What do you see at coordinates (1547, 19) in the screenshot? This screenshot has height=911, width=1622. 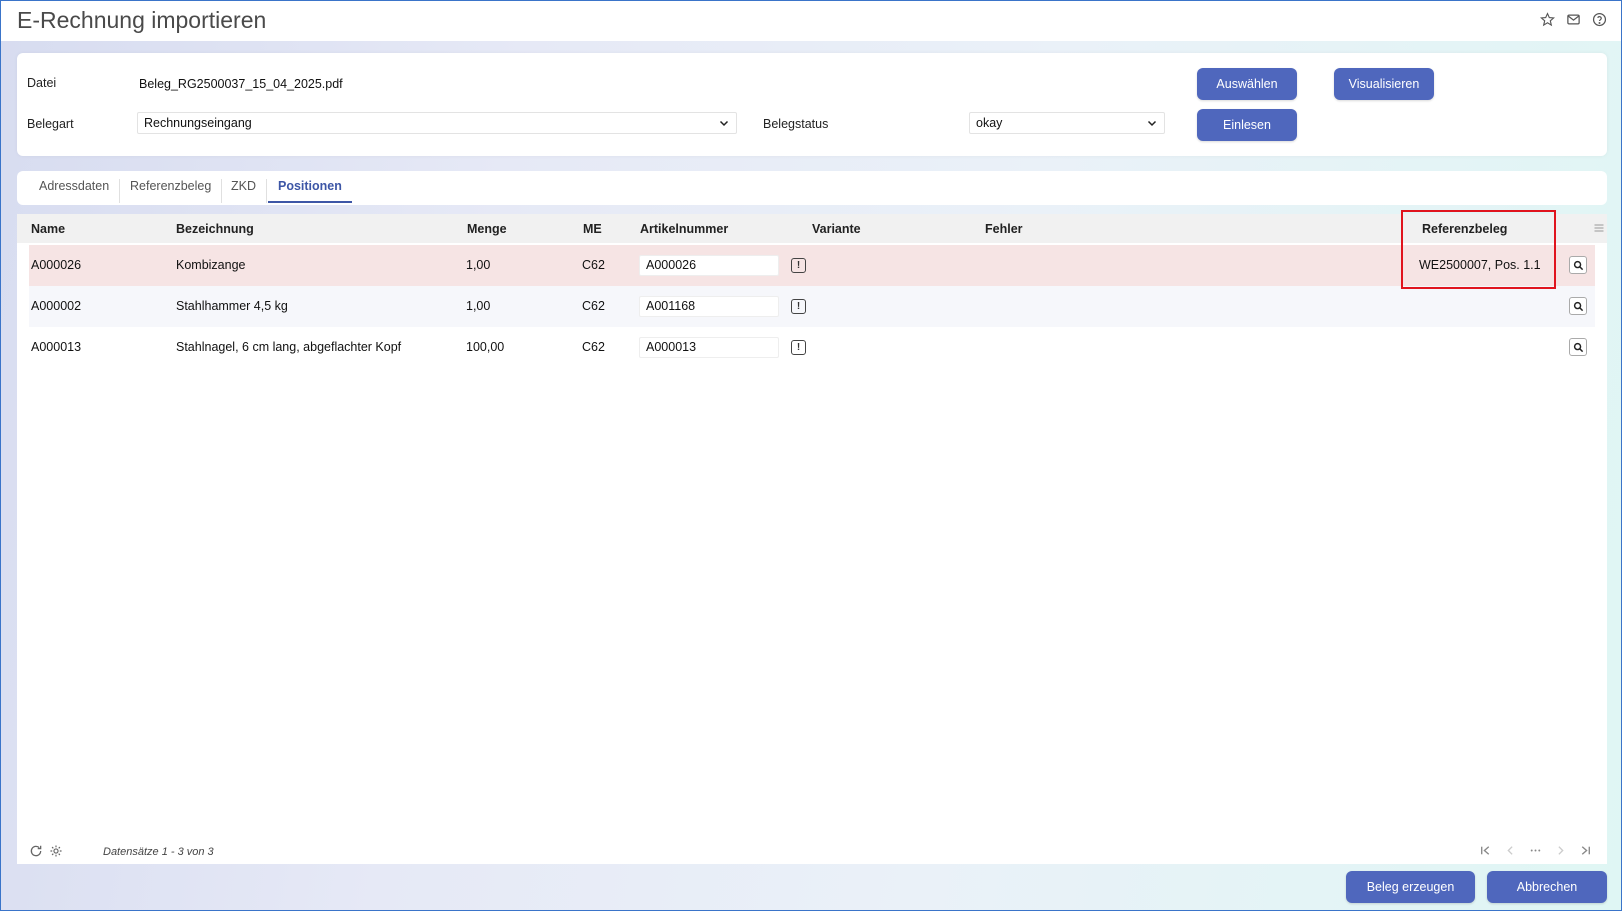 I see `star-icon` at bounding box center [1547, 19].